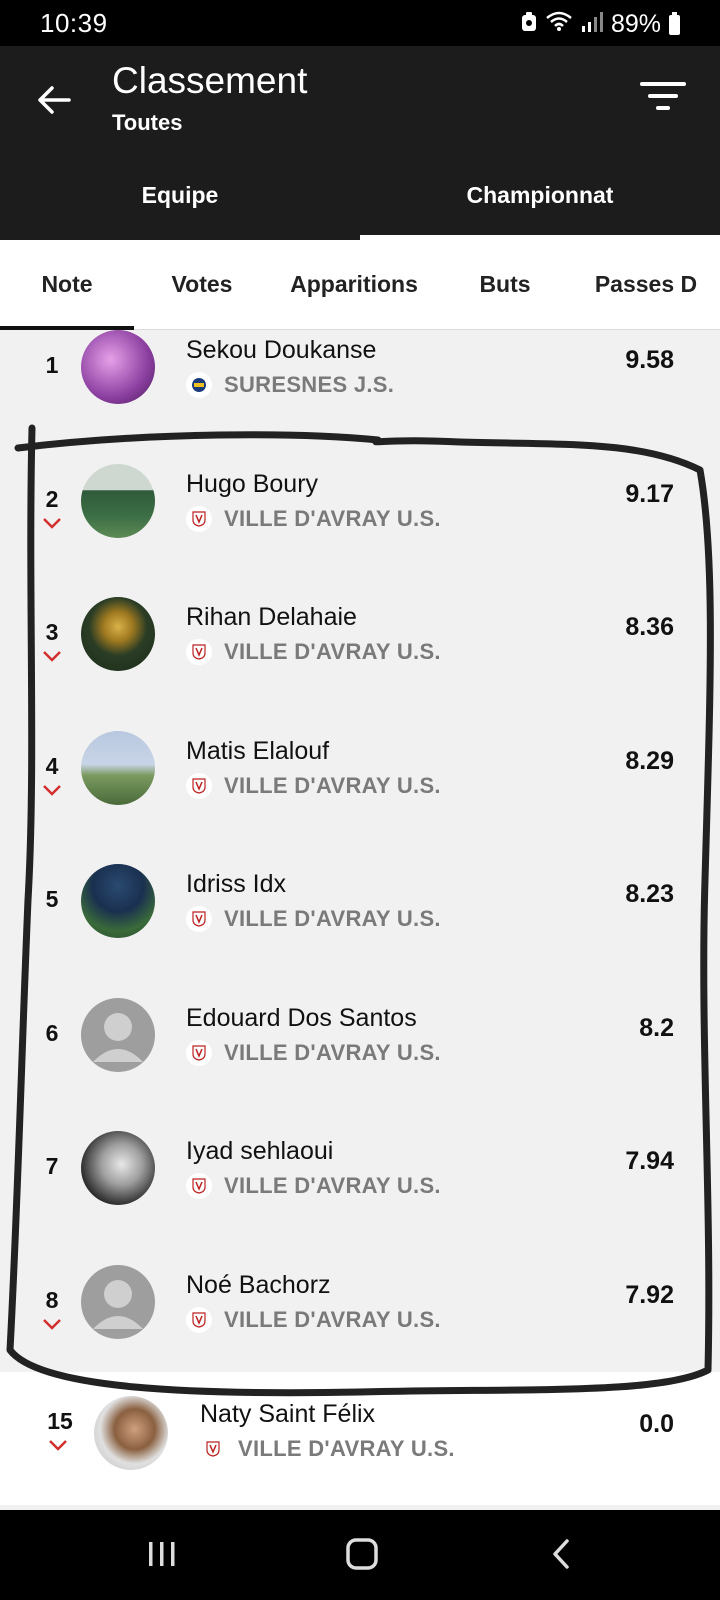 Image resolution: width=720 pixels, height=1600 pixels. Describe the element at coordinates (649, 1295) in the screenshot. I see `player-score: 7.92` at that location.